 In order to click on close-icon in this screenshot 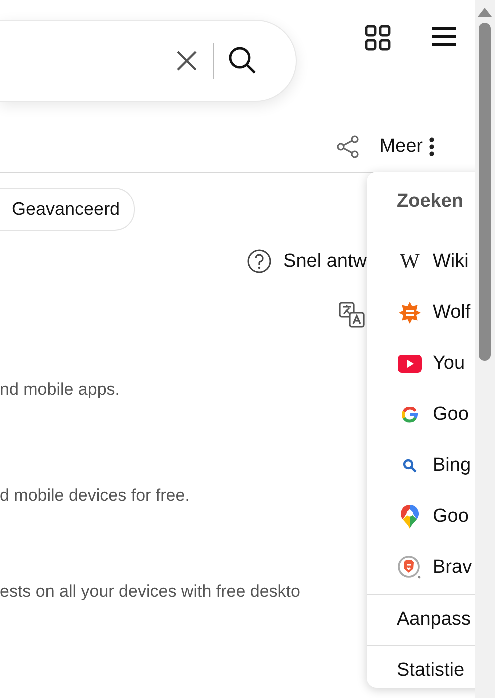, I will do `click(187, 61)`.